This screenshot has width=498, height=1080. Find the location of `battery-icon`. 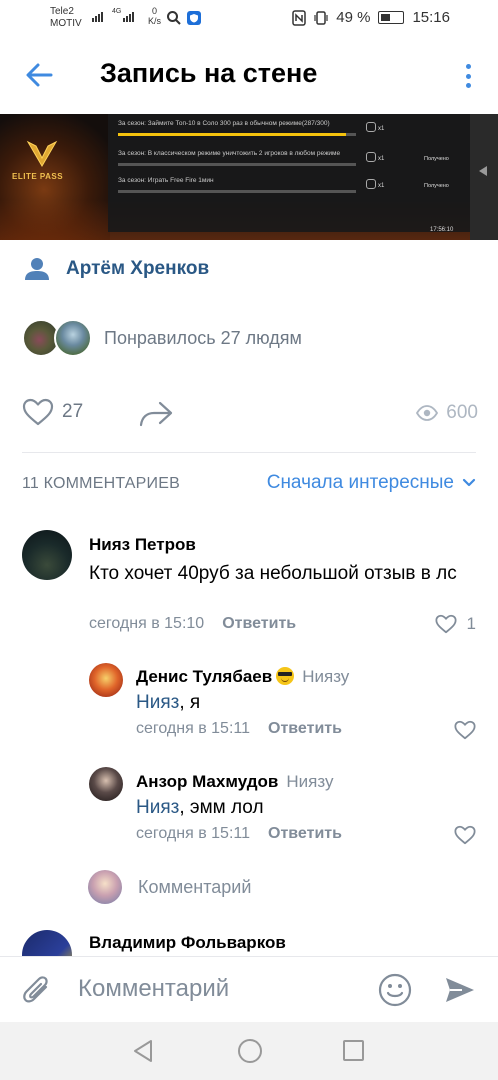

battery-icon is located at coordinates (391, 17).